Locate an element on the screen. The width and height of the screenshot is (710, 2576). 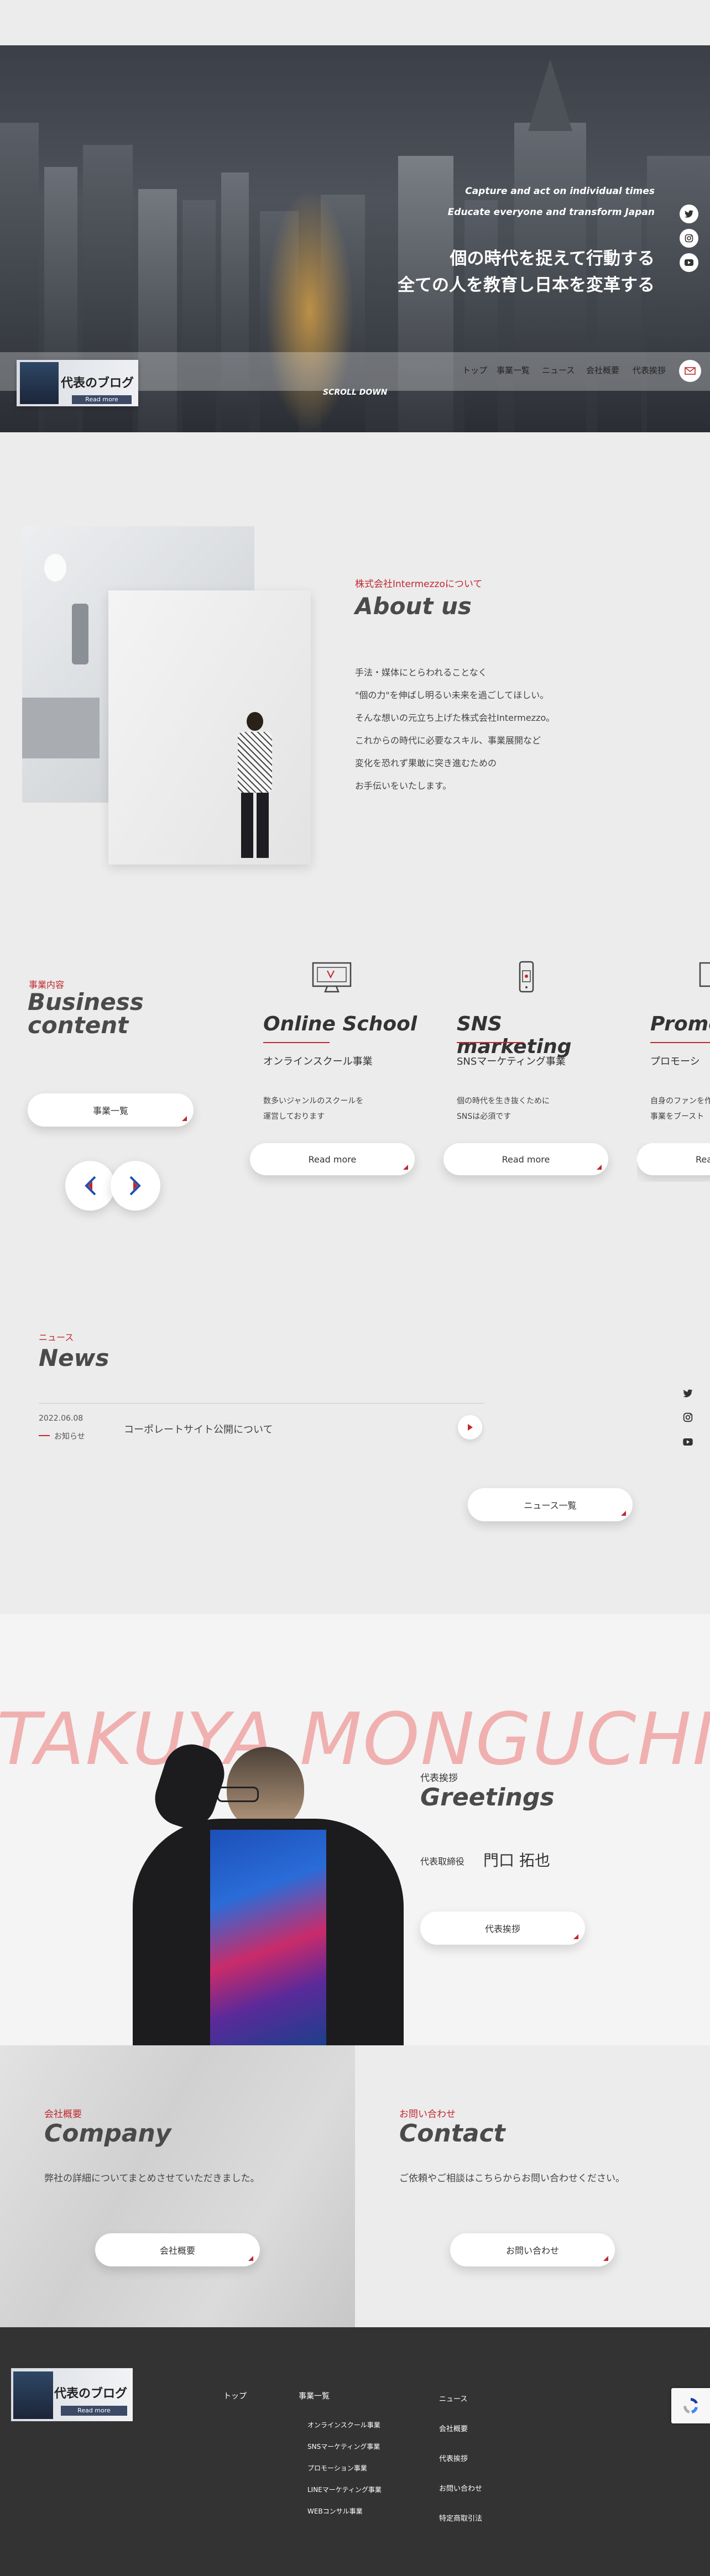
nav-company: 会社概要 is located at coordinates (602, 370).